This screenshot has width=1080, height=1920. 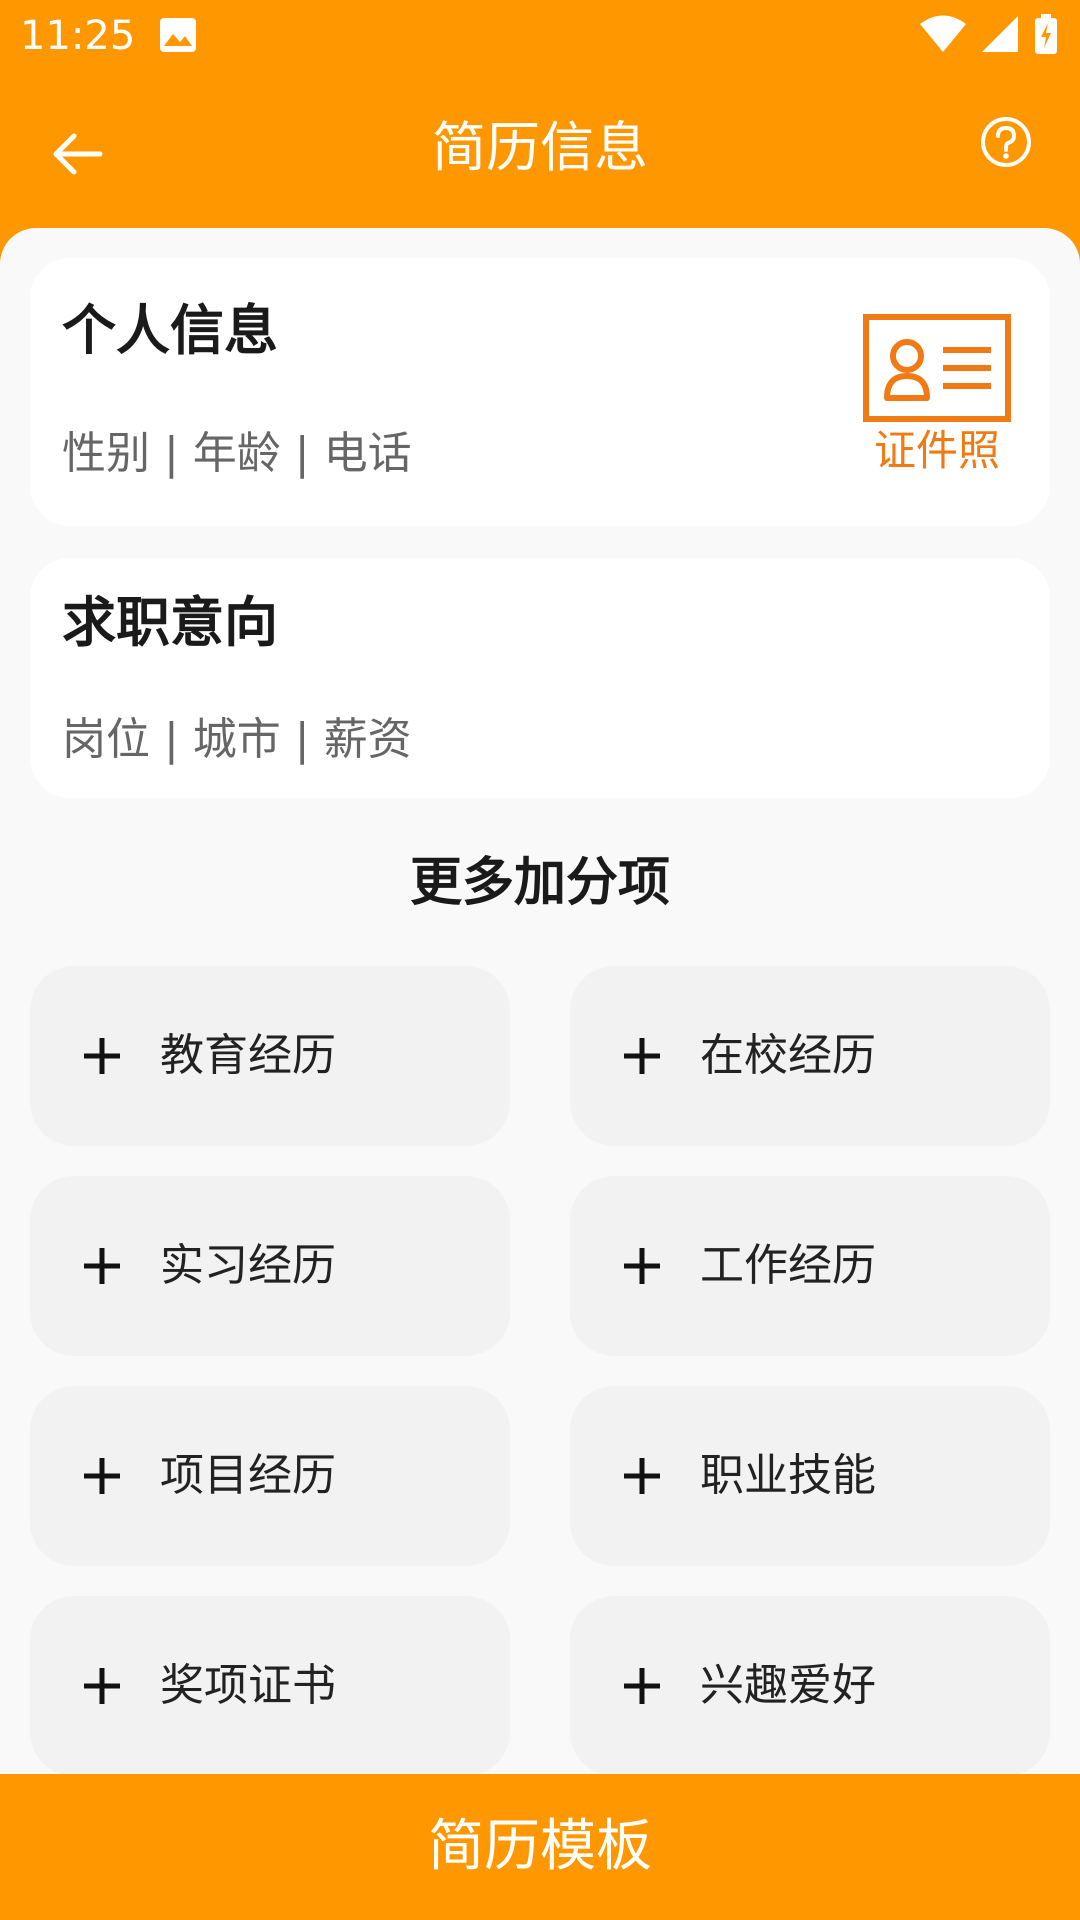 I want to click on job-intent-card: 求职意向 岗位 | 城市 | 薪资, so click(x=540, y=678).